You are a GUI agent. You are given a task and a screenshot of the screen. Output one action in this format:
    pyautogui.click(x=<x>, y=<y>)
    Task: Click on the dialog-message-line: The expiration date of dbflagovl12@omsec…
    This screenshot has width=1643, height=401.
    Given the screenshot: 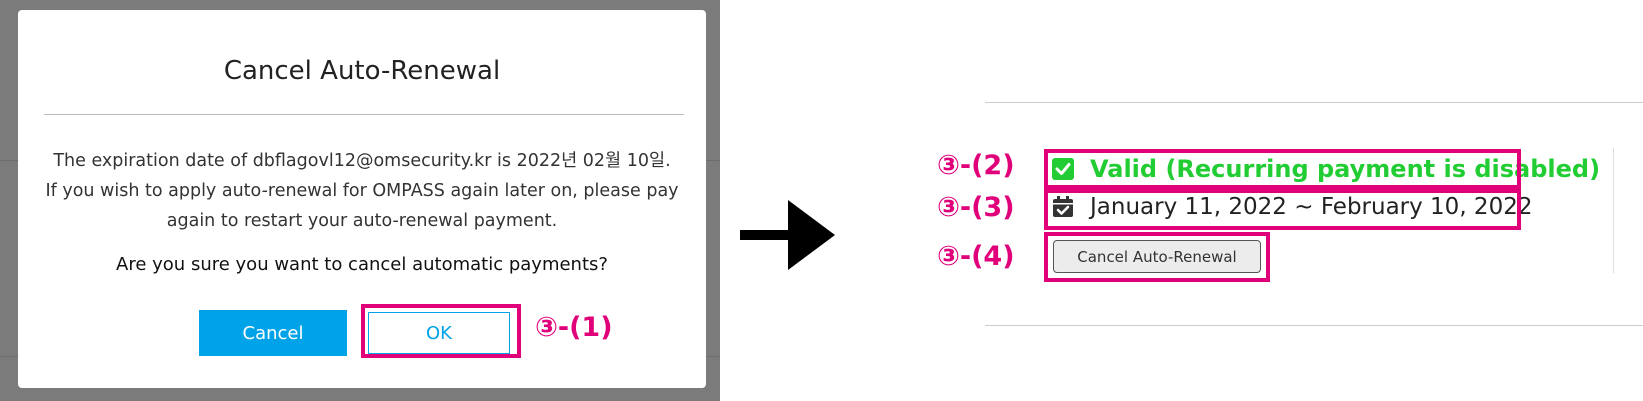 What is the action you would take?
    pyautogui.click(x=362, y=161)
    